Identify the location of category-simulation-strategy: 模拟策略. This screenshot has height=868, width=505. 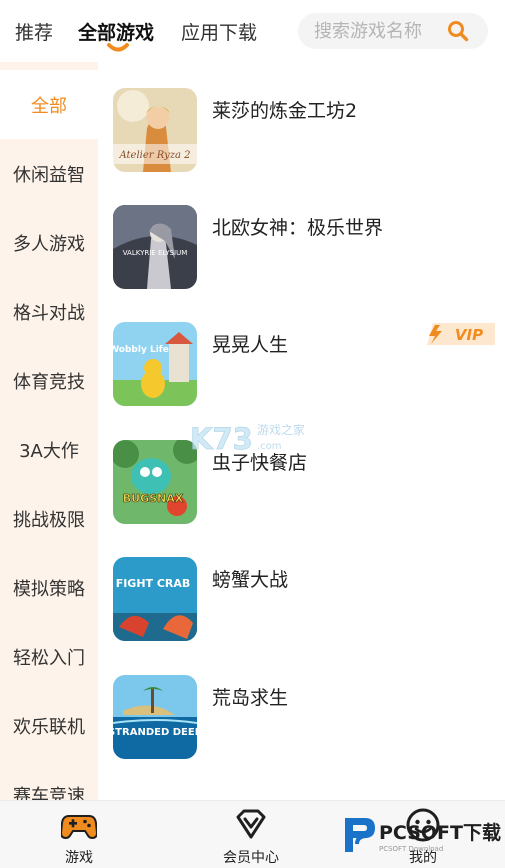
(49, 587).